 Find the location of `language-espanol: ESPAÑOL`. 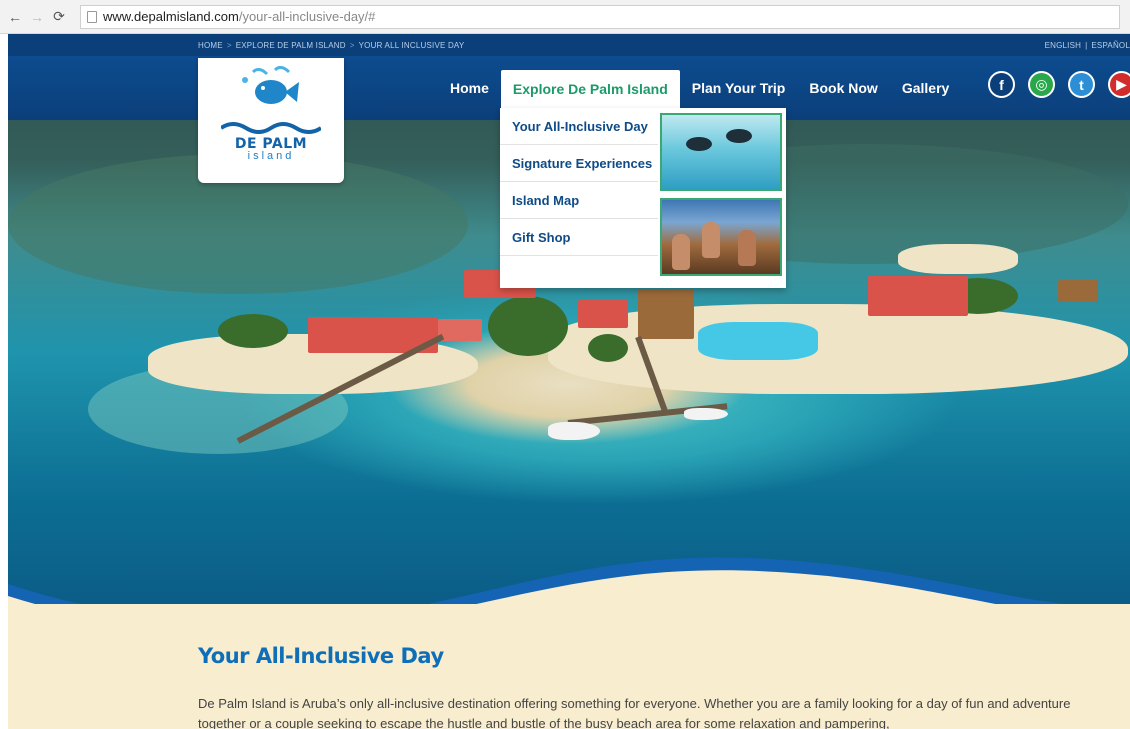

language-espanol: ESPAÑOL is located at coordinates (1110, 45).